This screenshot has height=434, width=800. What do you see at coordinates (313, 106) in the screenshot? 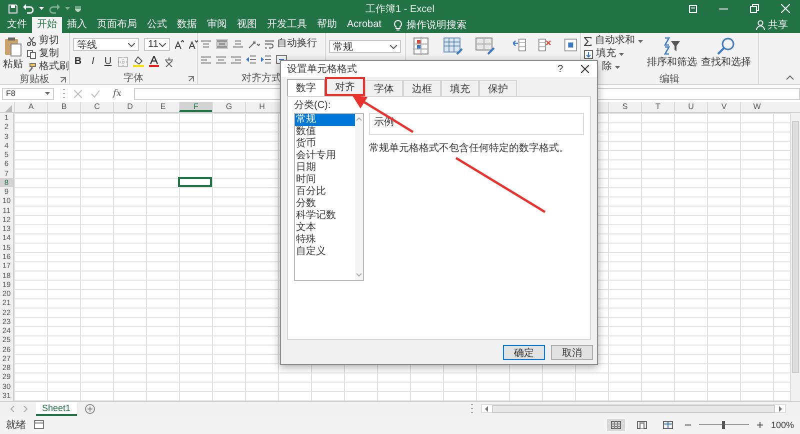
I see `category-label: 分类(C):` at bounding box center [313, 106].